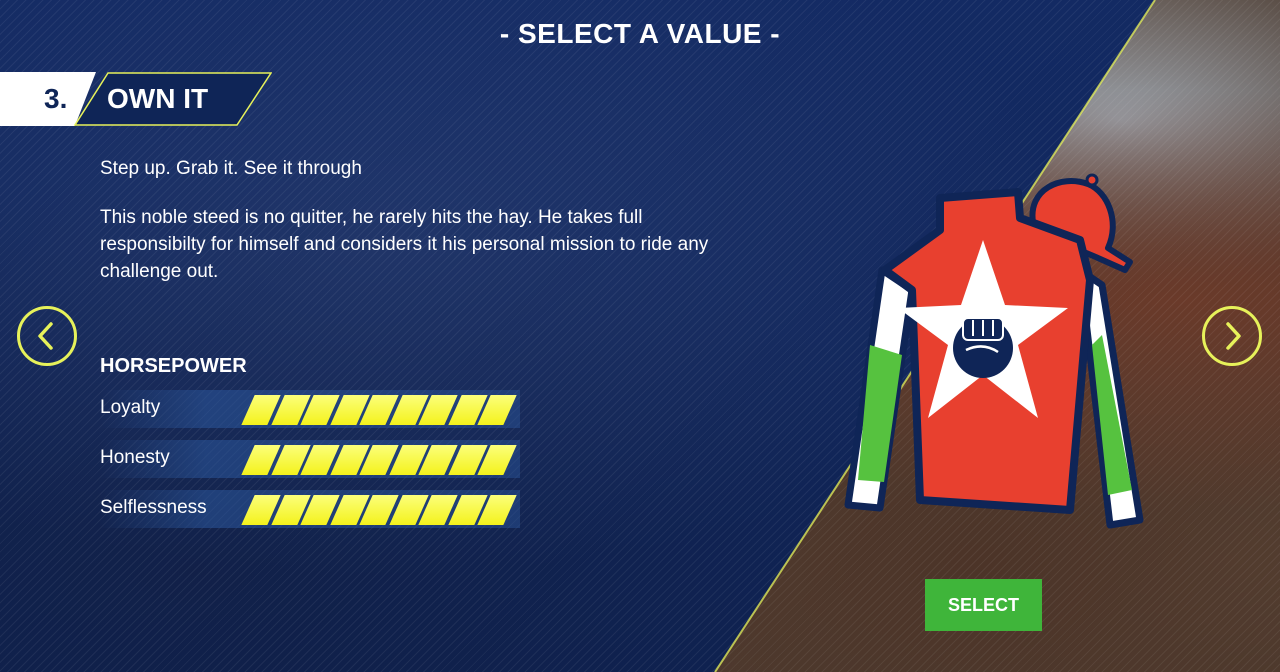 Image resolution: width=1280 pixels, height=672 pixels. What do you see at coordinates (983, 605) in the screenshot?
I see `select-button: SELECT` at bounding box center [983, 605].